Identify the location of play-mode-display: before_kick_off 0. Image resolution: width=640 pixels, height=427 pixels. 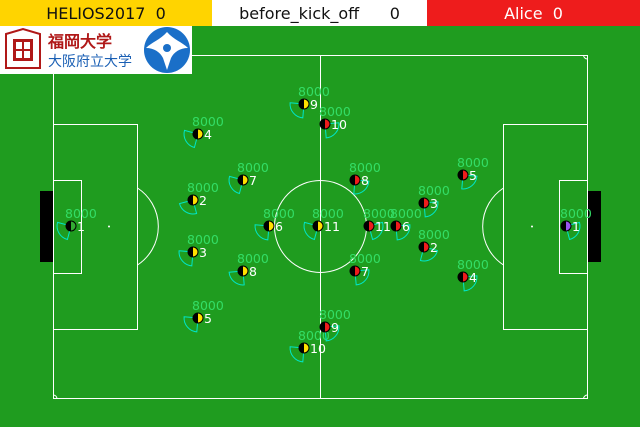
(319, 13).